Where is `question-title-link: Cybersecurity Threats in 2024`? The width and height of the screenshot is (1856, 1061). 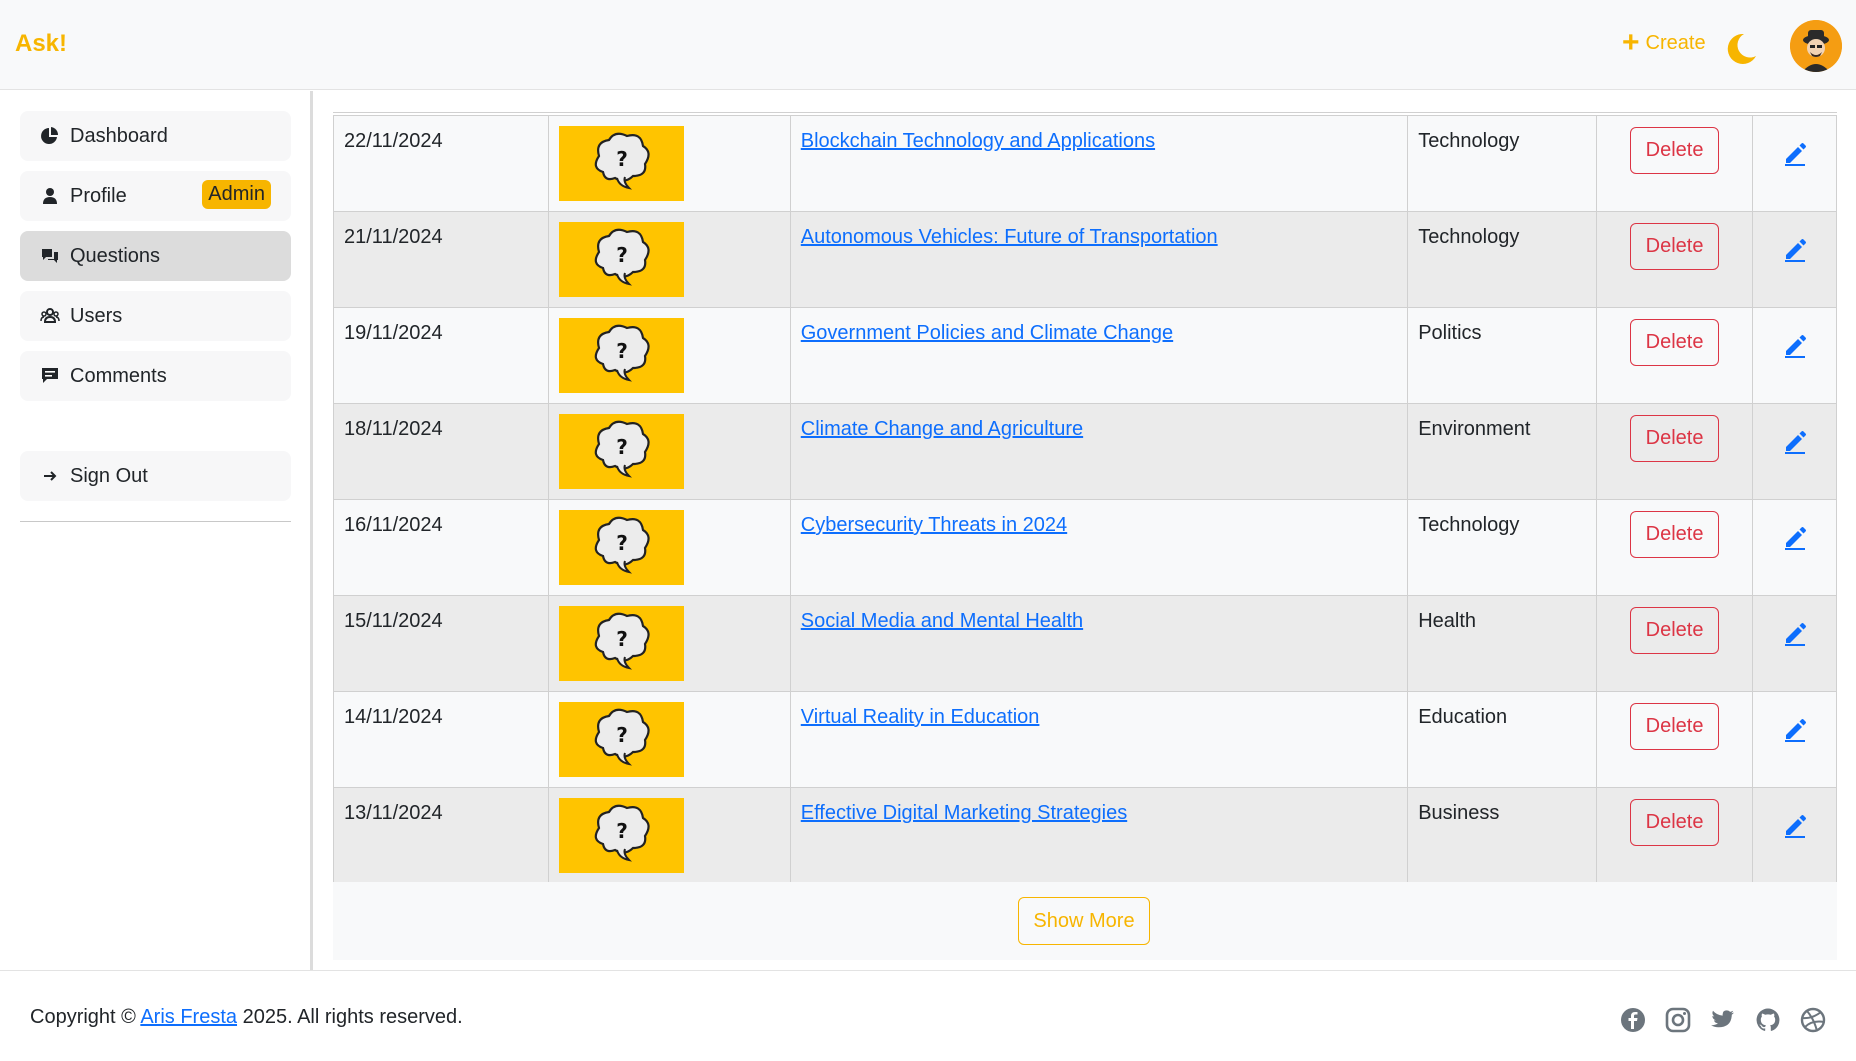
question-title-link: Cybersecurity Threats in 2024 is located at coordinates (934, 525).